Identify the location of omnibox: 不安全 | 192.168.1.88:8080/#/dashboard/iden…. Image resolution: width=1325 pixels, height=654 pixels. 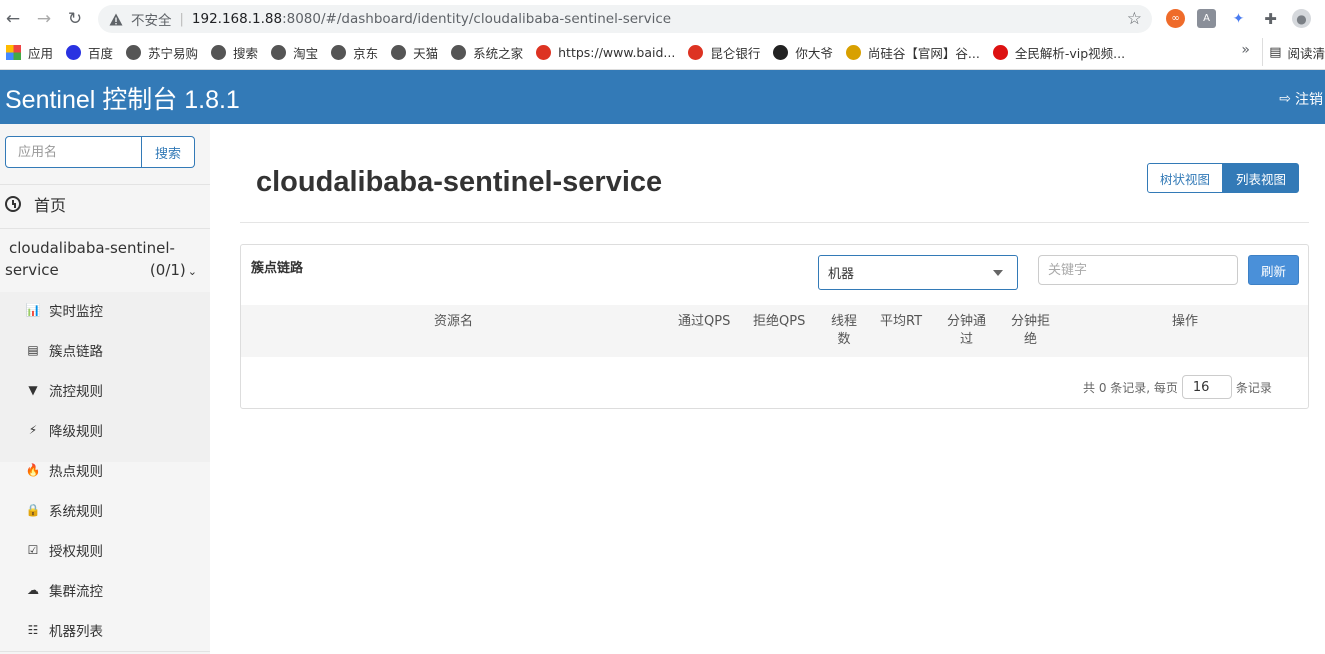
(625, 19).